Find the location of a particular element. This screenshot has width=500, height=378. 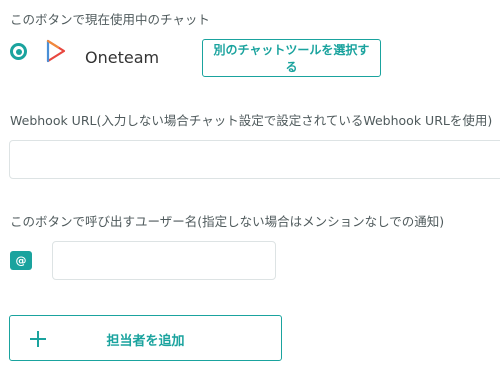

mention-user-label: このボタンで呼び出すユーザー名(指定しない場合はメンションなしでの通知) is located at coordinates (227, 221).